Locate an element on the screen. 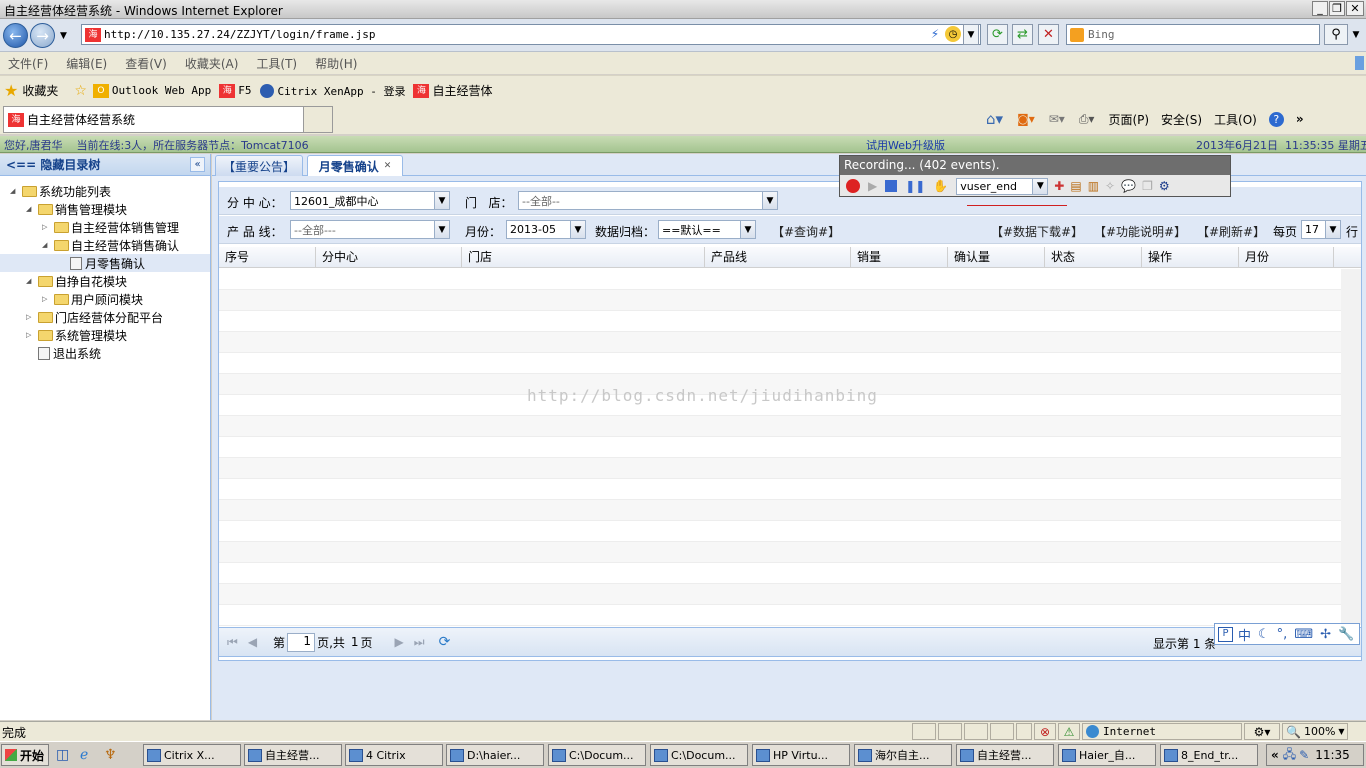 This screenshot has height=768, width=1366. col-seq: 序号 is located at coordinates (267, 257).